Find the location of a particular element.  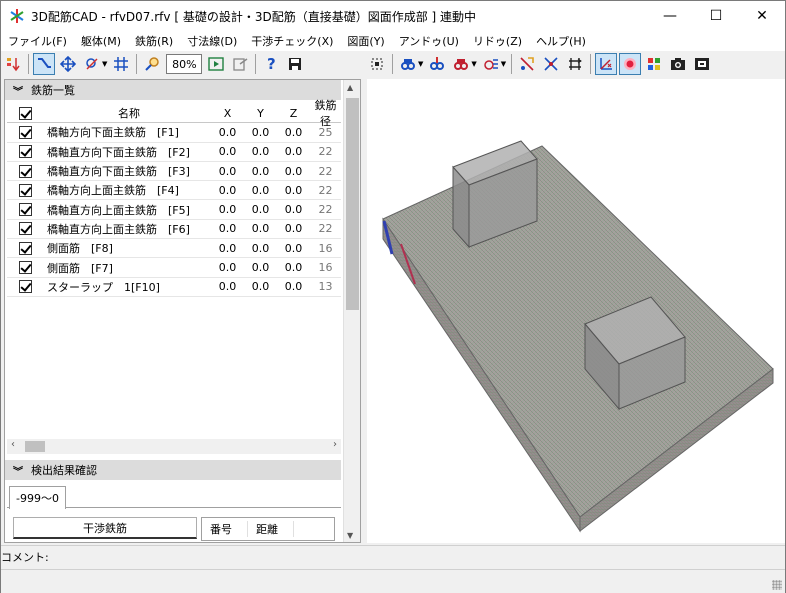

table-row: 側面筋 [F8] 0.0 0.0 0.0 16 is located at coordinates (174, 249).